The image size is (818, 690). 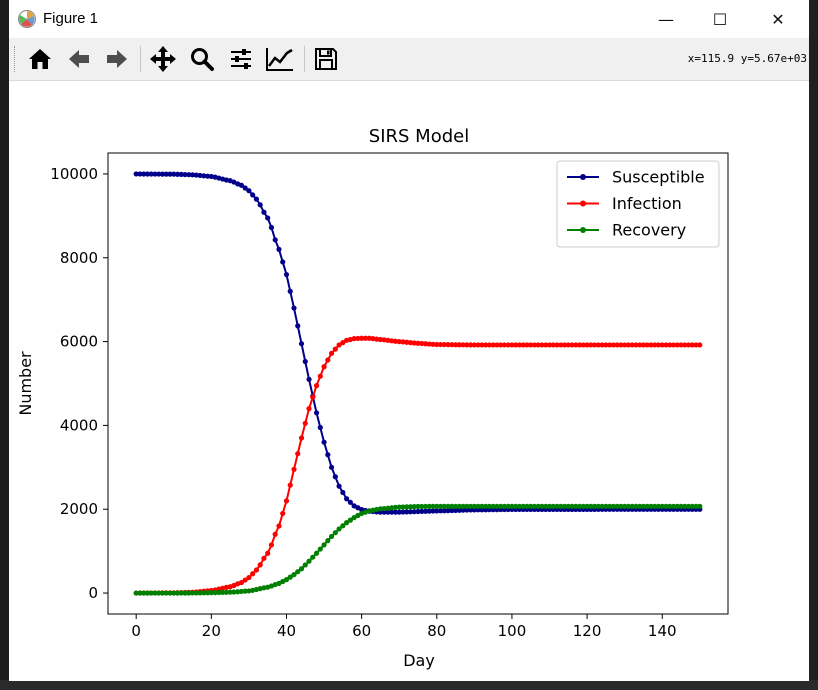 I want to click on zoom-button, so click(x=202, y=59).